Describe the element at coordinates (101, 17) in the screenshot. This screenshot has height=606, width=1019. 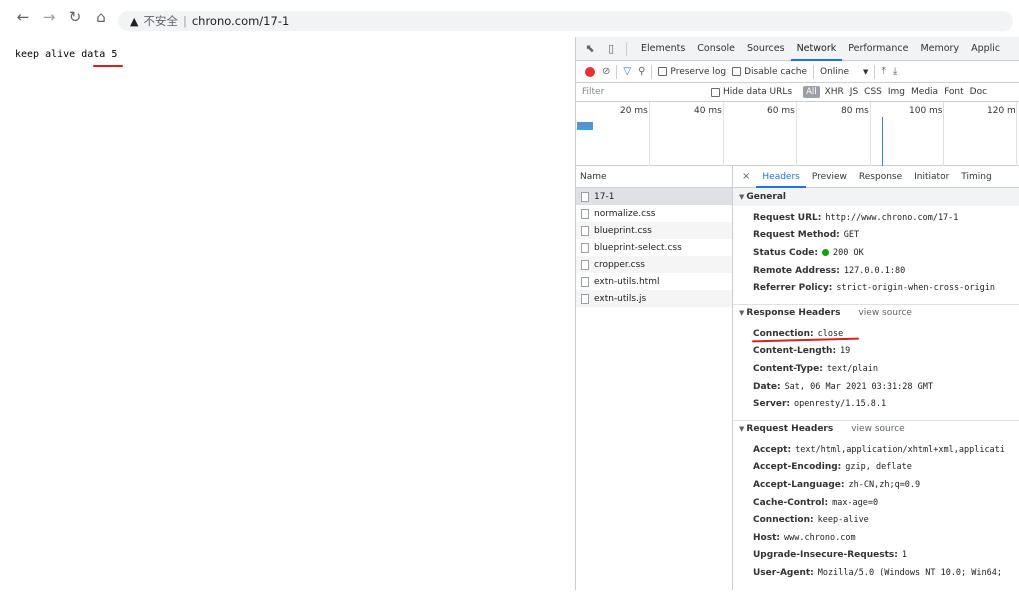
I see `home-icon: ⌂` at that location.